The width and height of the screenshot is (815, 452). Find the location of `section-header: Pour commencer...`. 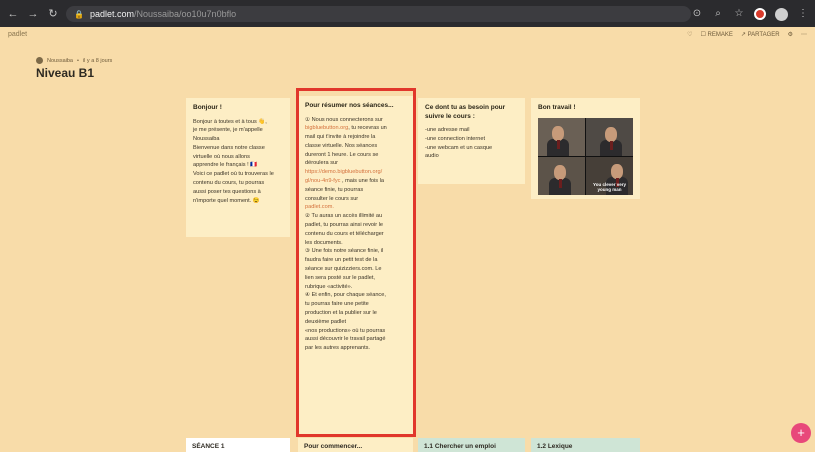

section-header: Pour commencer... is located at coordinates (355, 445).